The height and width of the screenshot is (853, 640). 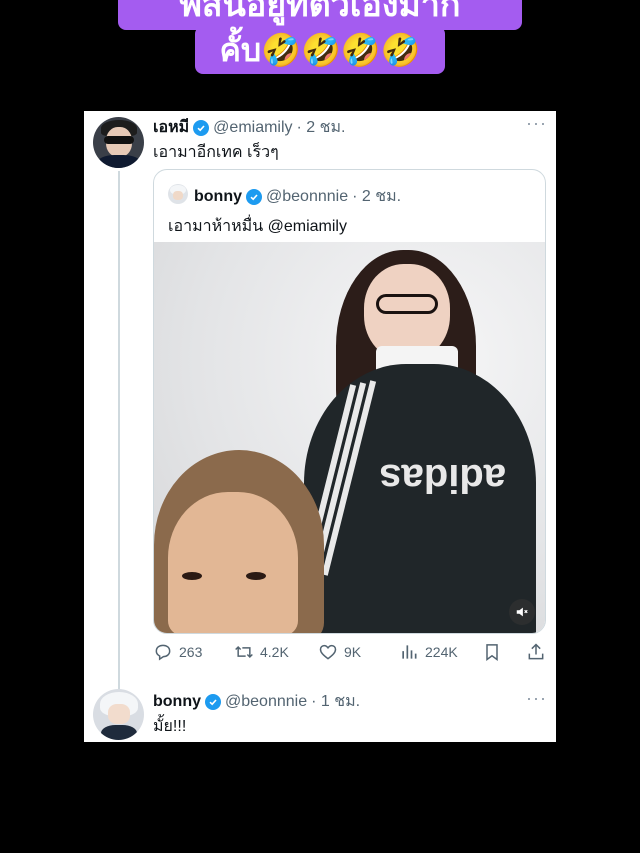 I want to click on share-icon, so click(x=536, y=651).